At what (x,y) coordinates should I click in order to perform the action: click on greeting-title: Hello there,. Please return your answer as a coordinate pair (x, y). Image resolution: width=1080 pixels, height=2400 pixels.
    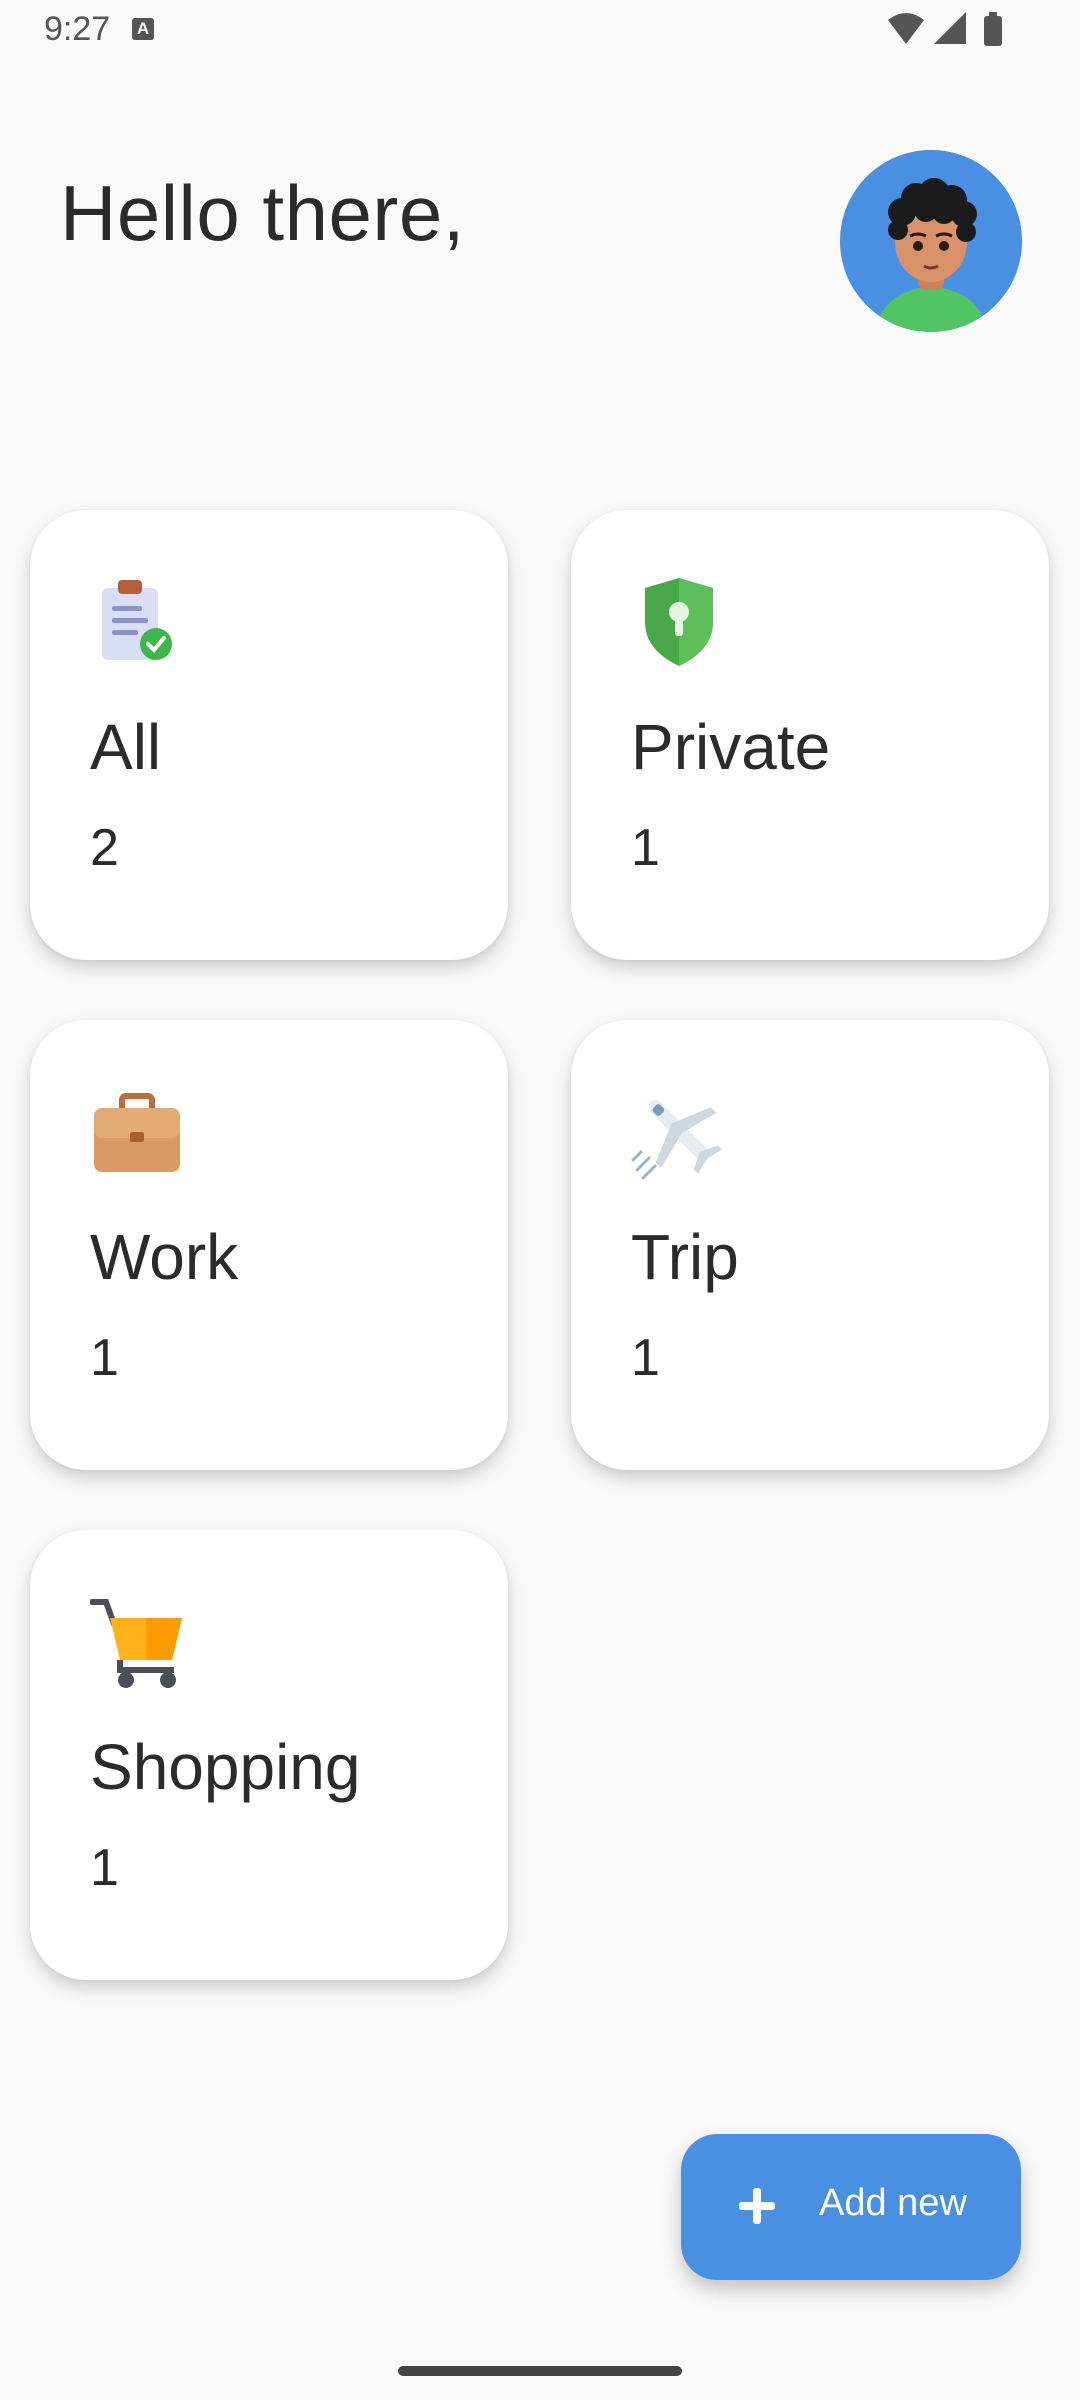
    Looking at the image, I should click on (262, 213).